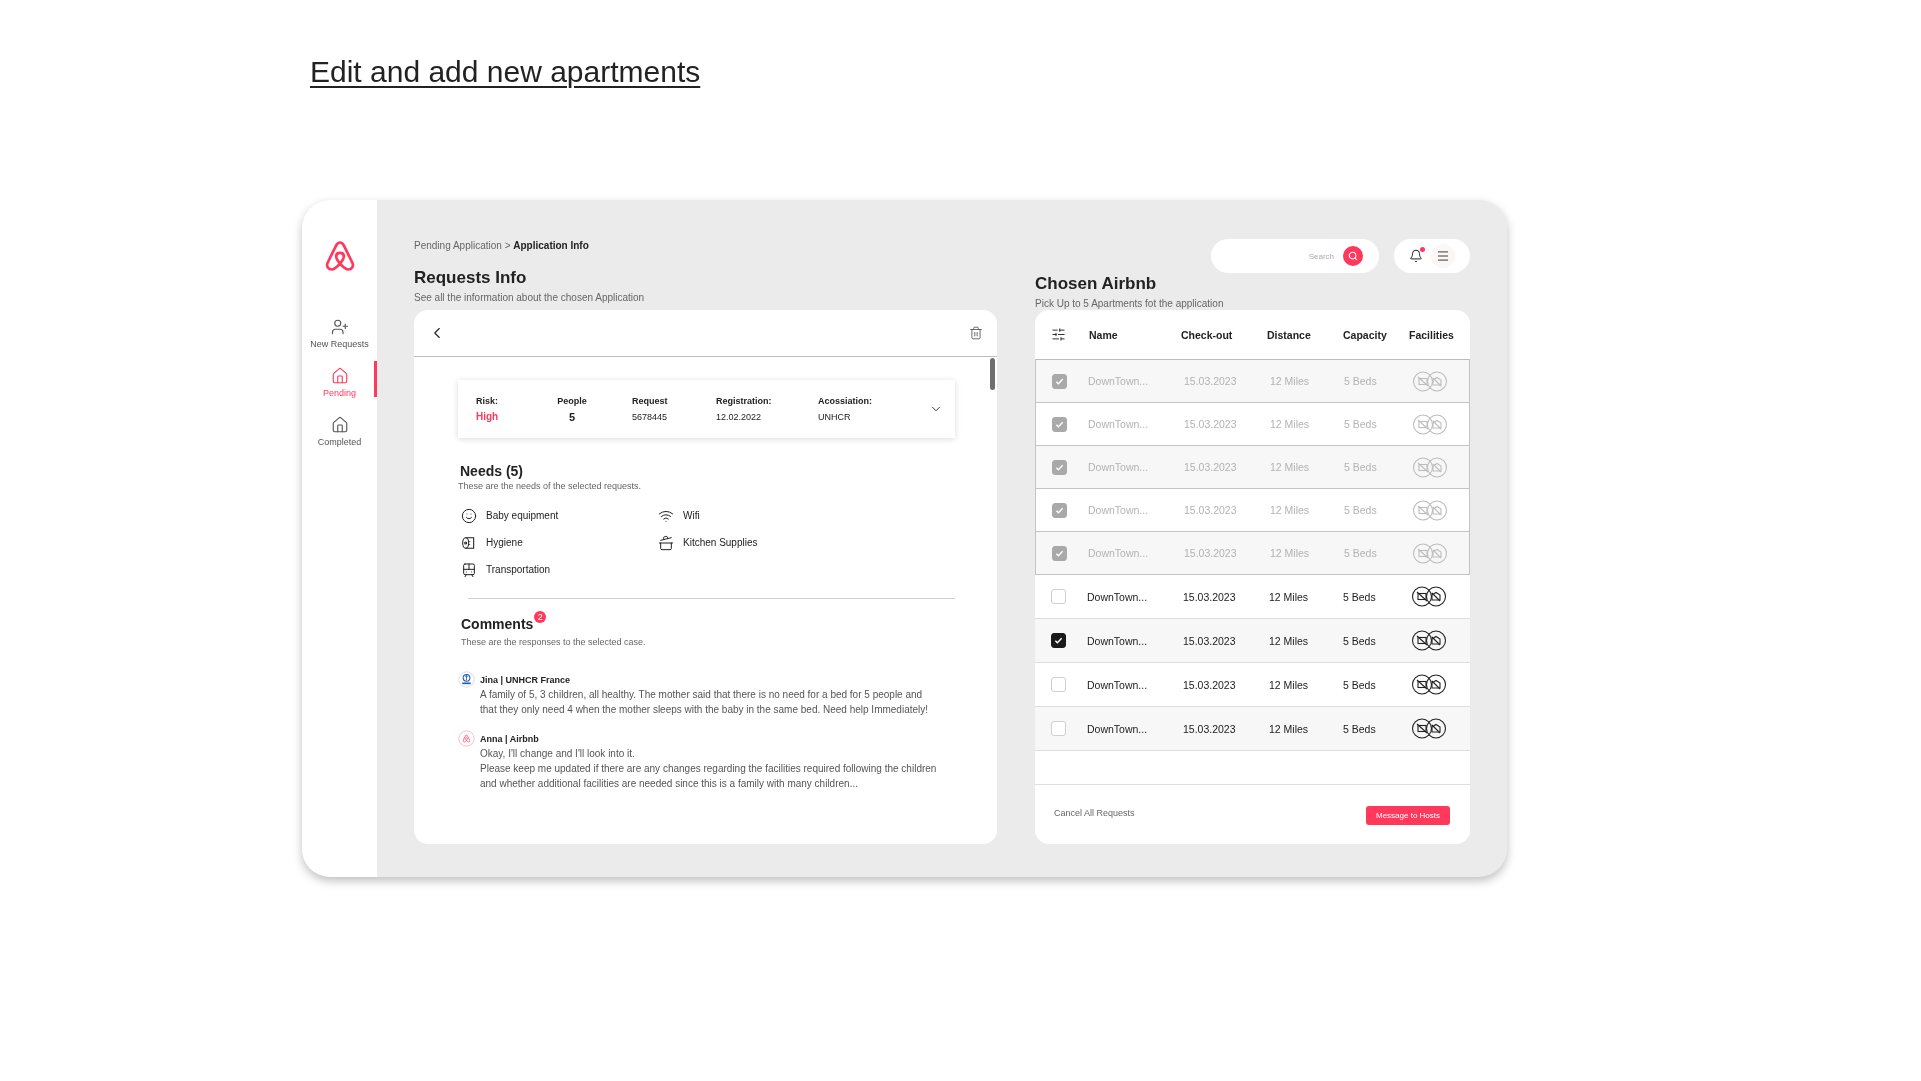 This screenshot has width=1921, height=1081. I want to click on section-title: Chosen Airbnb, so click(1096, 284).